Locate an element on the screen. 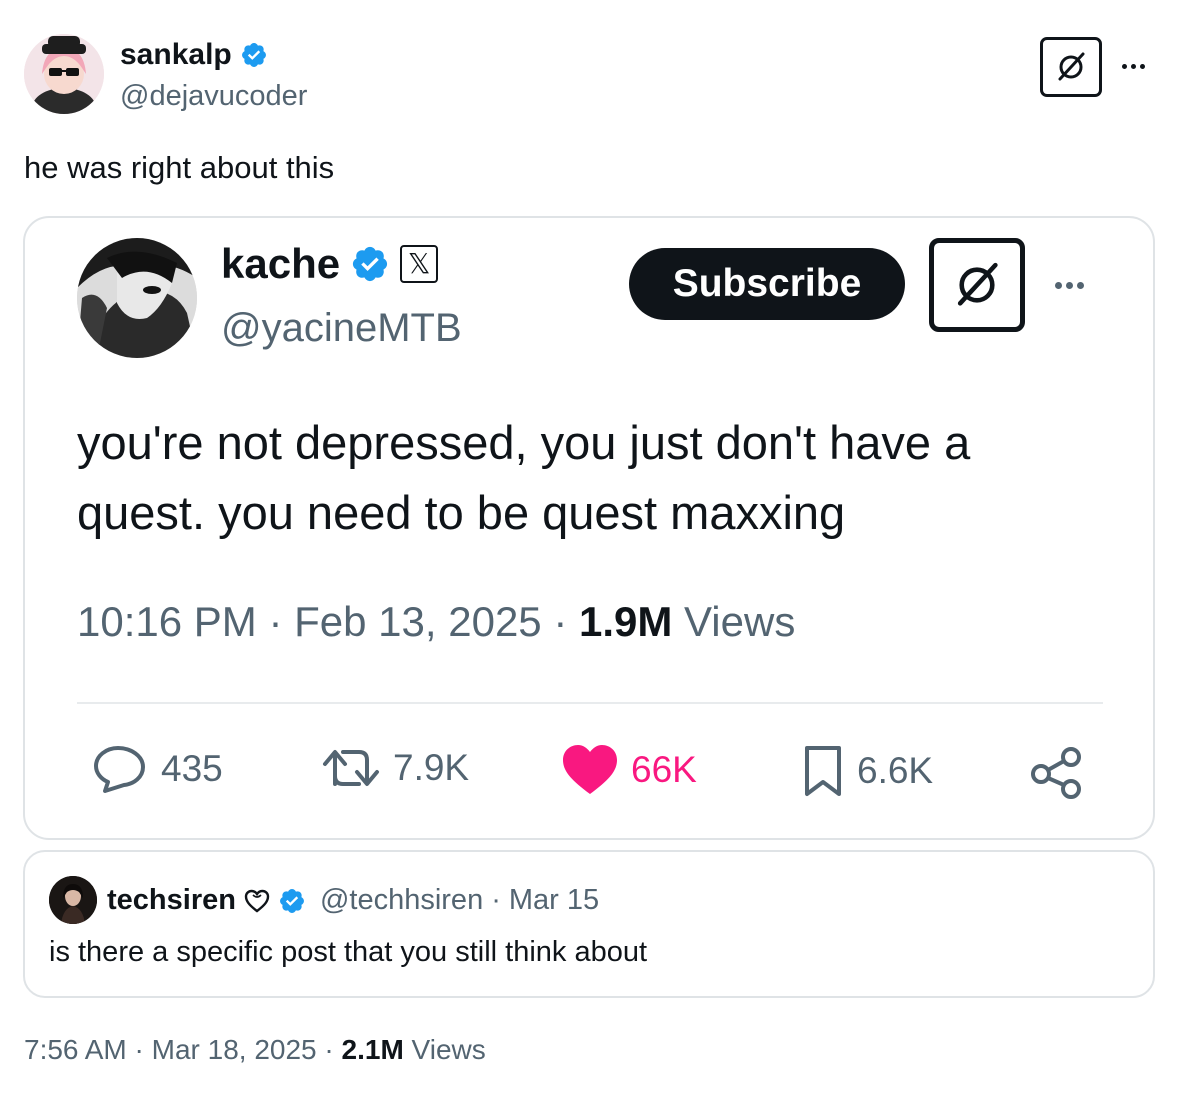 This screenshot has height=1100, width=1178. author-handle: @dejavucoder is located at coordinates (213, 96).